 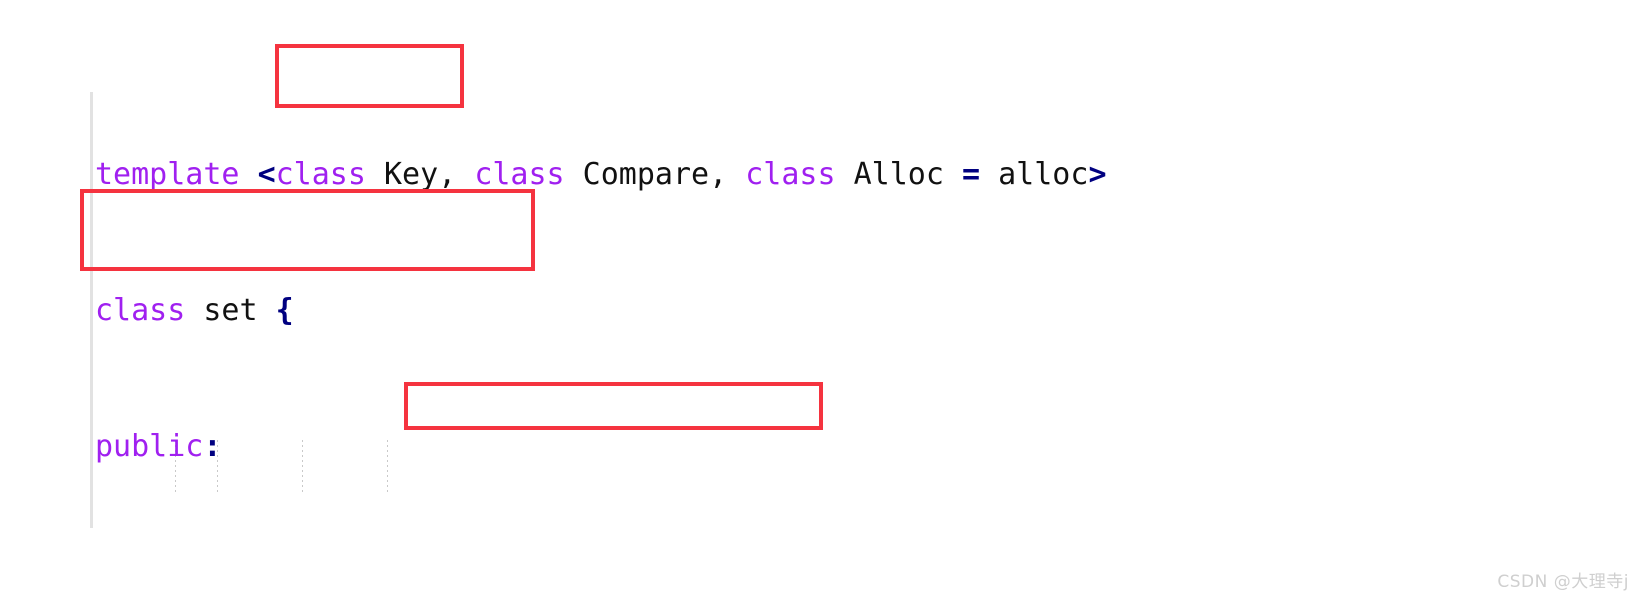 What do you see at coordinates (284, 310) in the screenshot?
I see `token-brace-open: {` at bounding box center [284, 310].